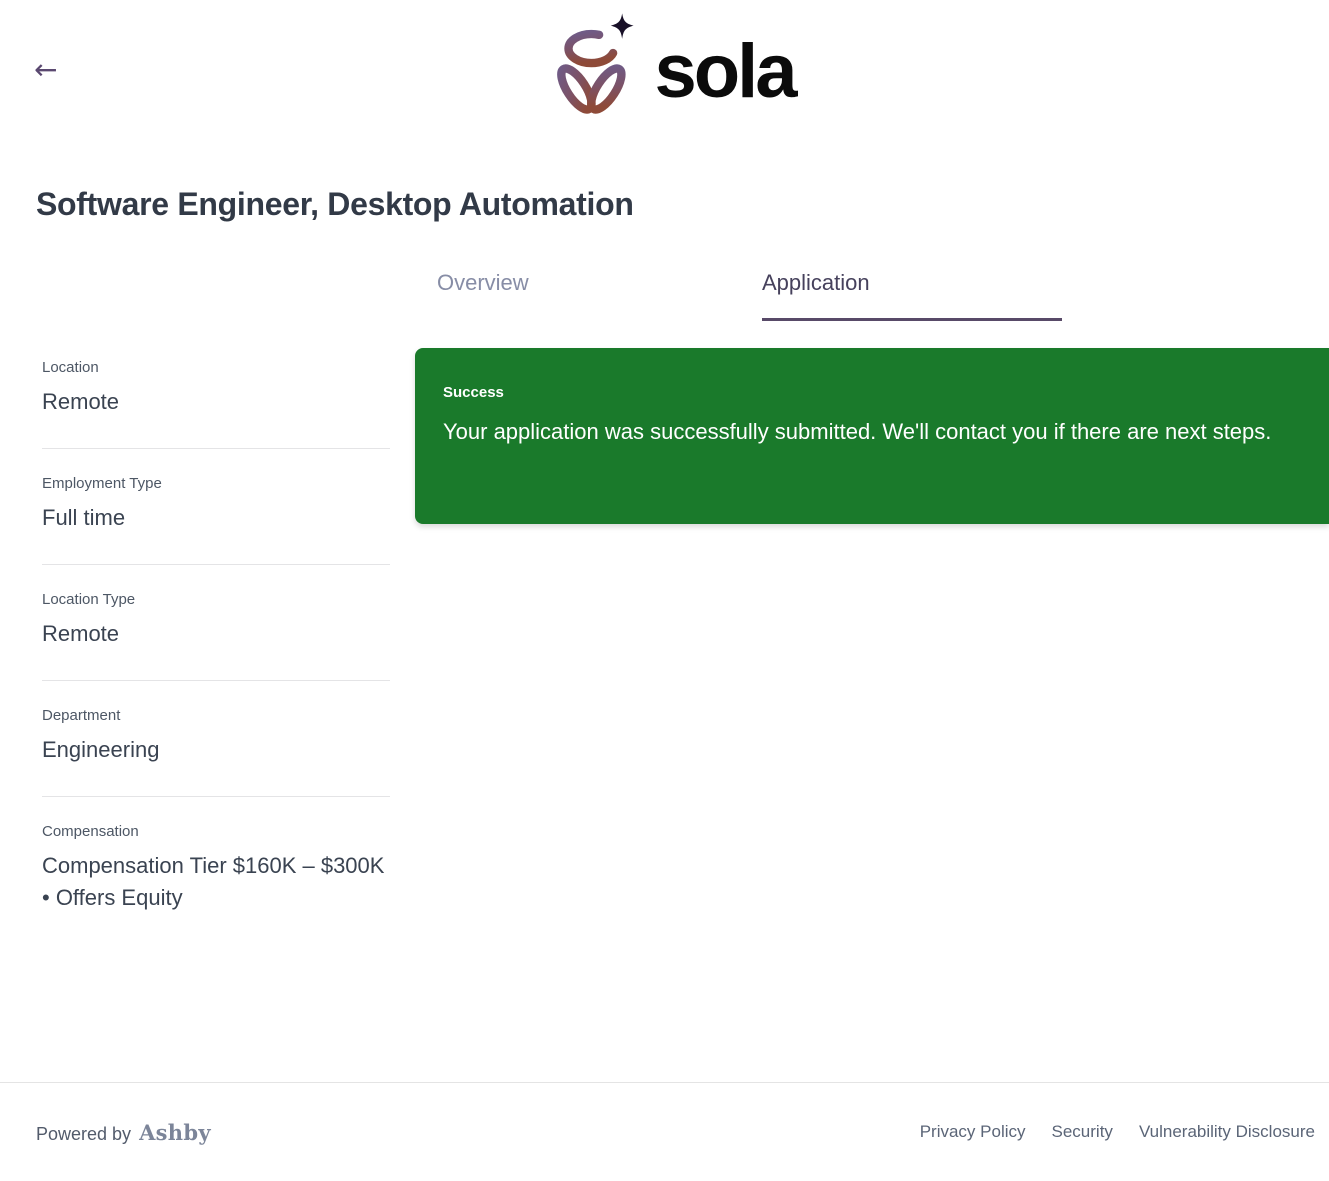 The width and height of the screenshot is (1329, 1181). Describe the element at coordinates (973, 1132) in the screenshot. I see `privacy-policy-link: Privacy Policy` at that location.